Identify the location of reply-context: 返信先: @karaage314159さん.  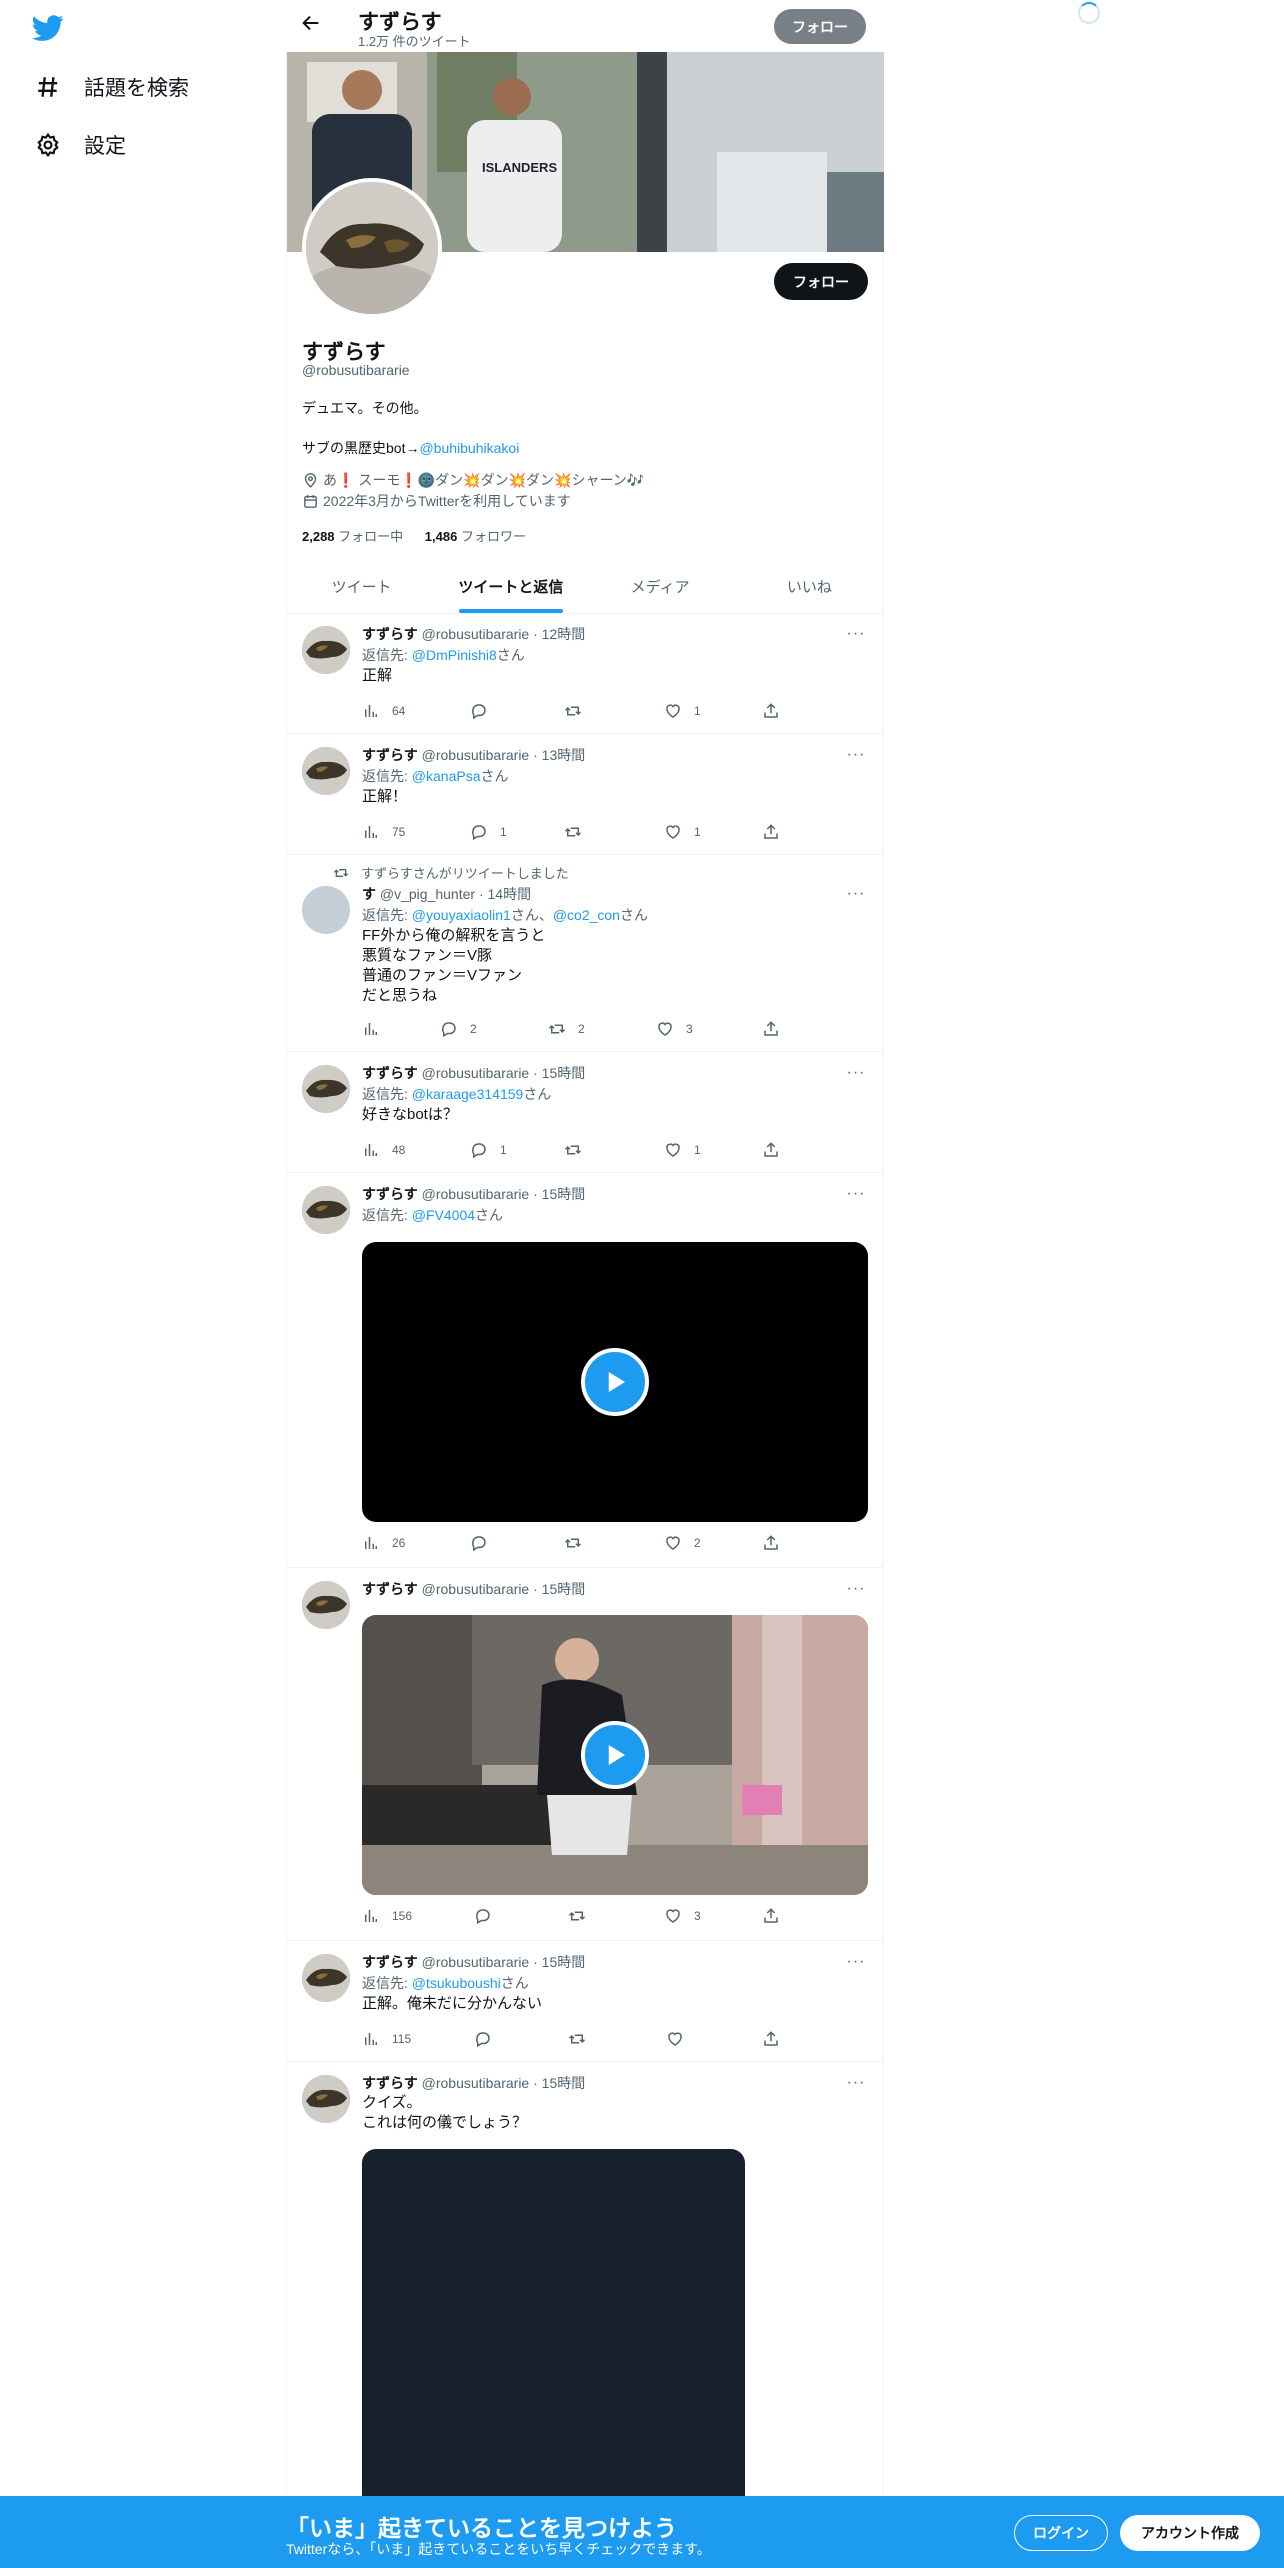
(457, 1094).